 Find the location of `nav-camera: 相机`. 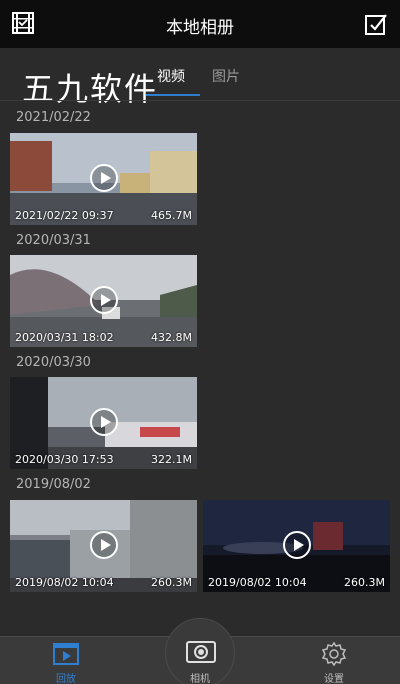

nav-camera: 相机 is located at coordinates (200, 651).